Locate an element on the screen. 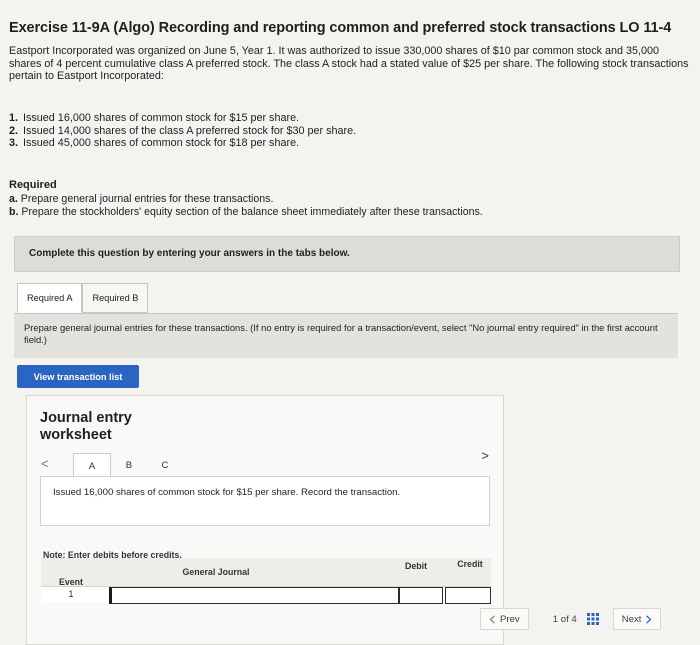 The image size is (700, 645). debit-input is located at coordinates (421, 595).